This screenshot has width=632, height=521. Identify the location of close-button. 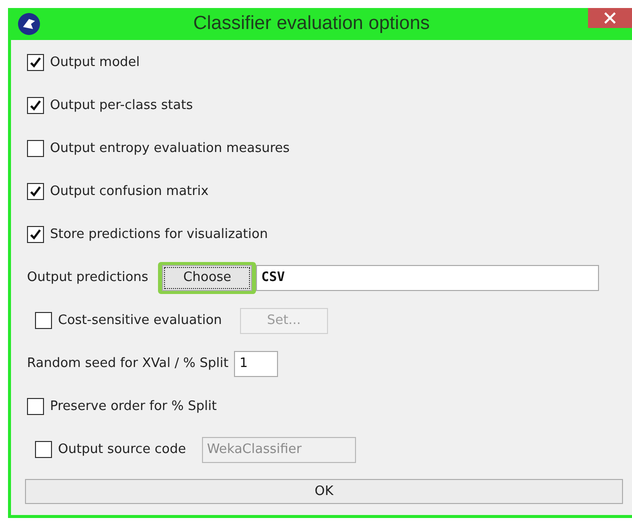
(610, 18).